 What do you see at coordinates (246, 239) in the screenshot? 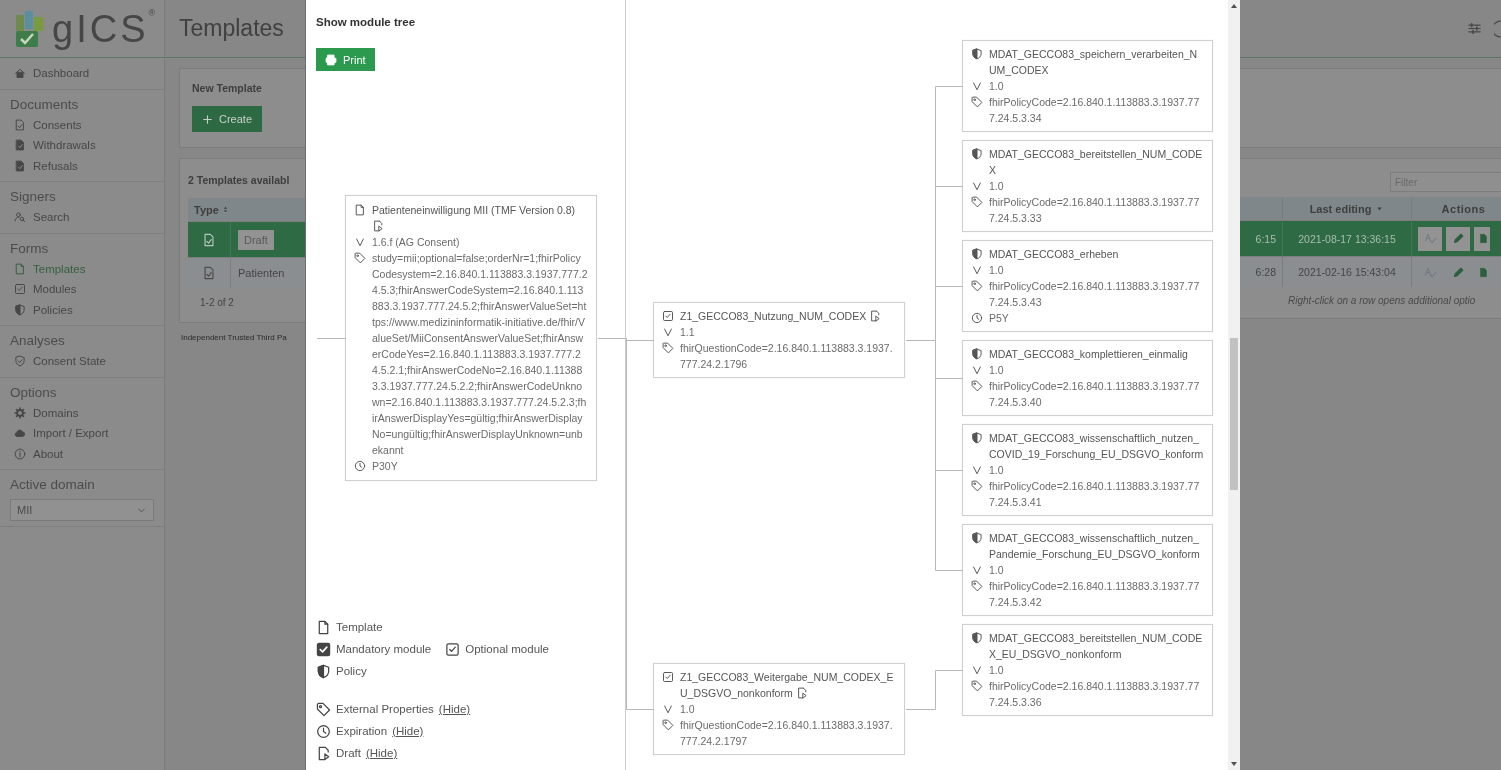
I see `table-row: Draft` at bounding box center [246, 239].